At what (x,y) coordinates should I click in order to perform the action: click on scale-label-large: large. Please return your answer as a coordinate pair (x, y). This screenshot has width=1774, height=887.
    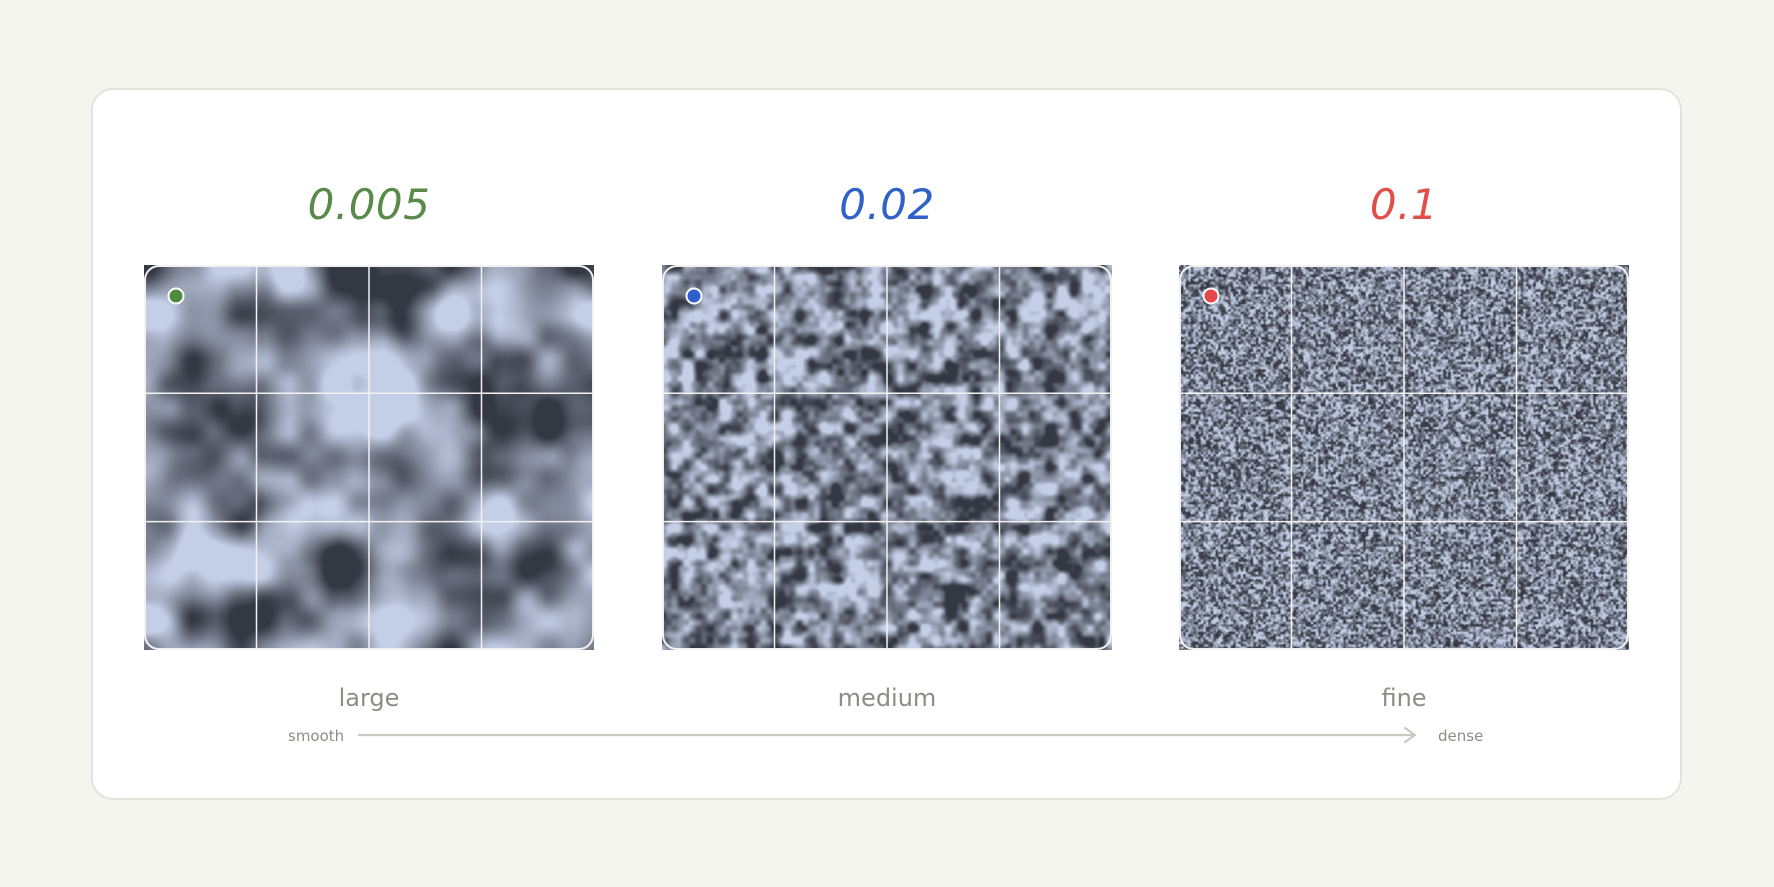
    Looking at the image, I should click on (369, 698).